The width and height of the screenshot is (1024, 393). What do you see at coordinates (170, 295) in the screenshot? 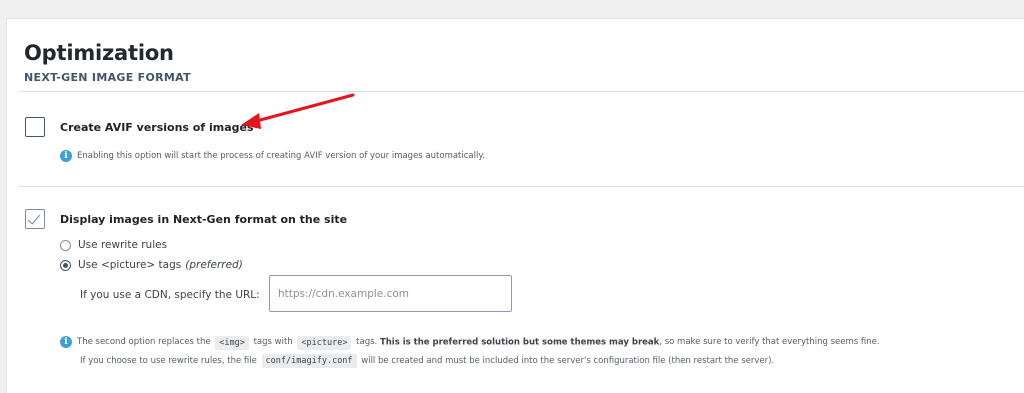
I see `cdn-url-label: If you use a CDN, specify the URL:` at bounding box center [170, 295].